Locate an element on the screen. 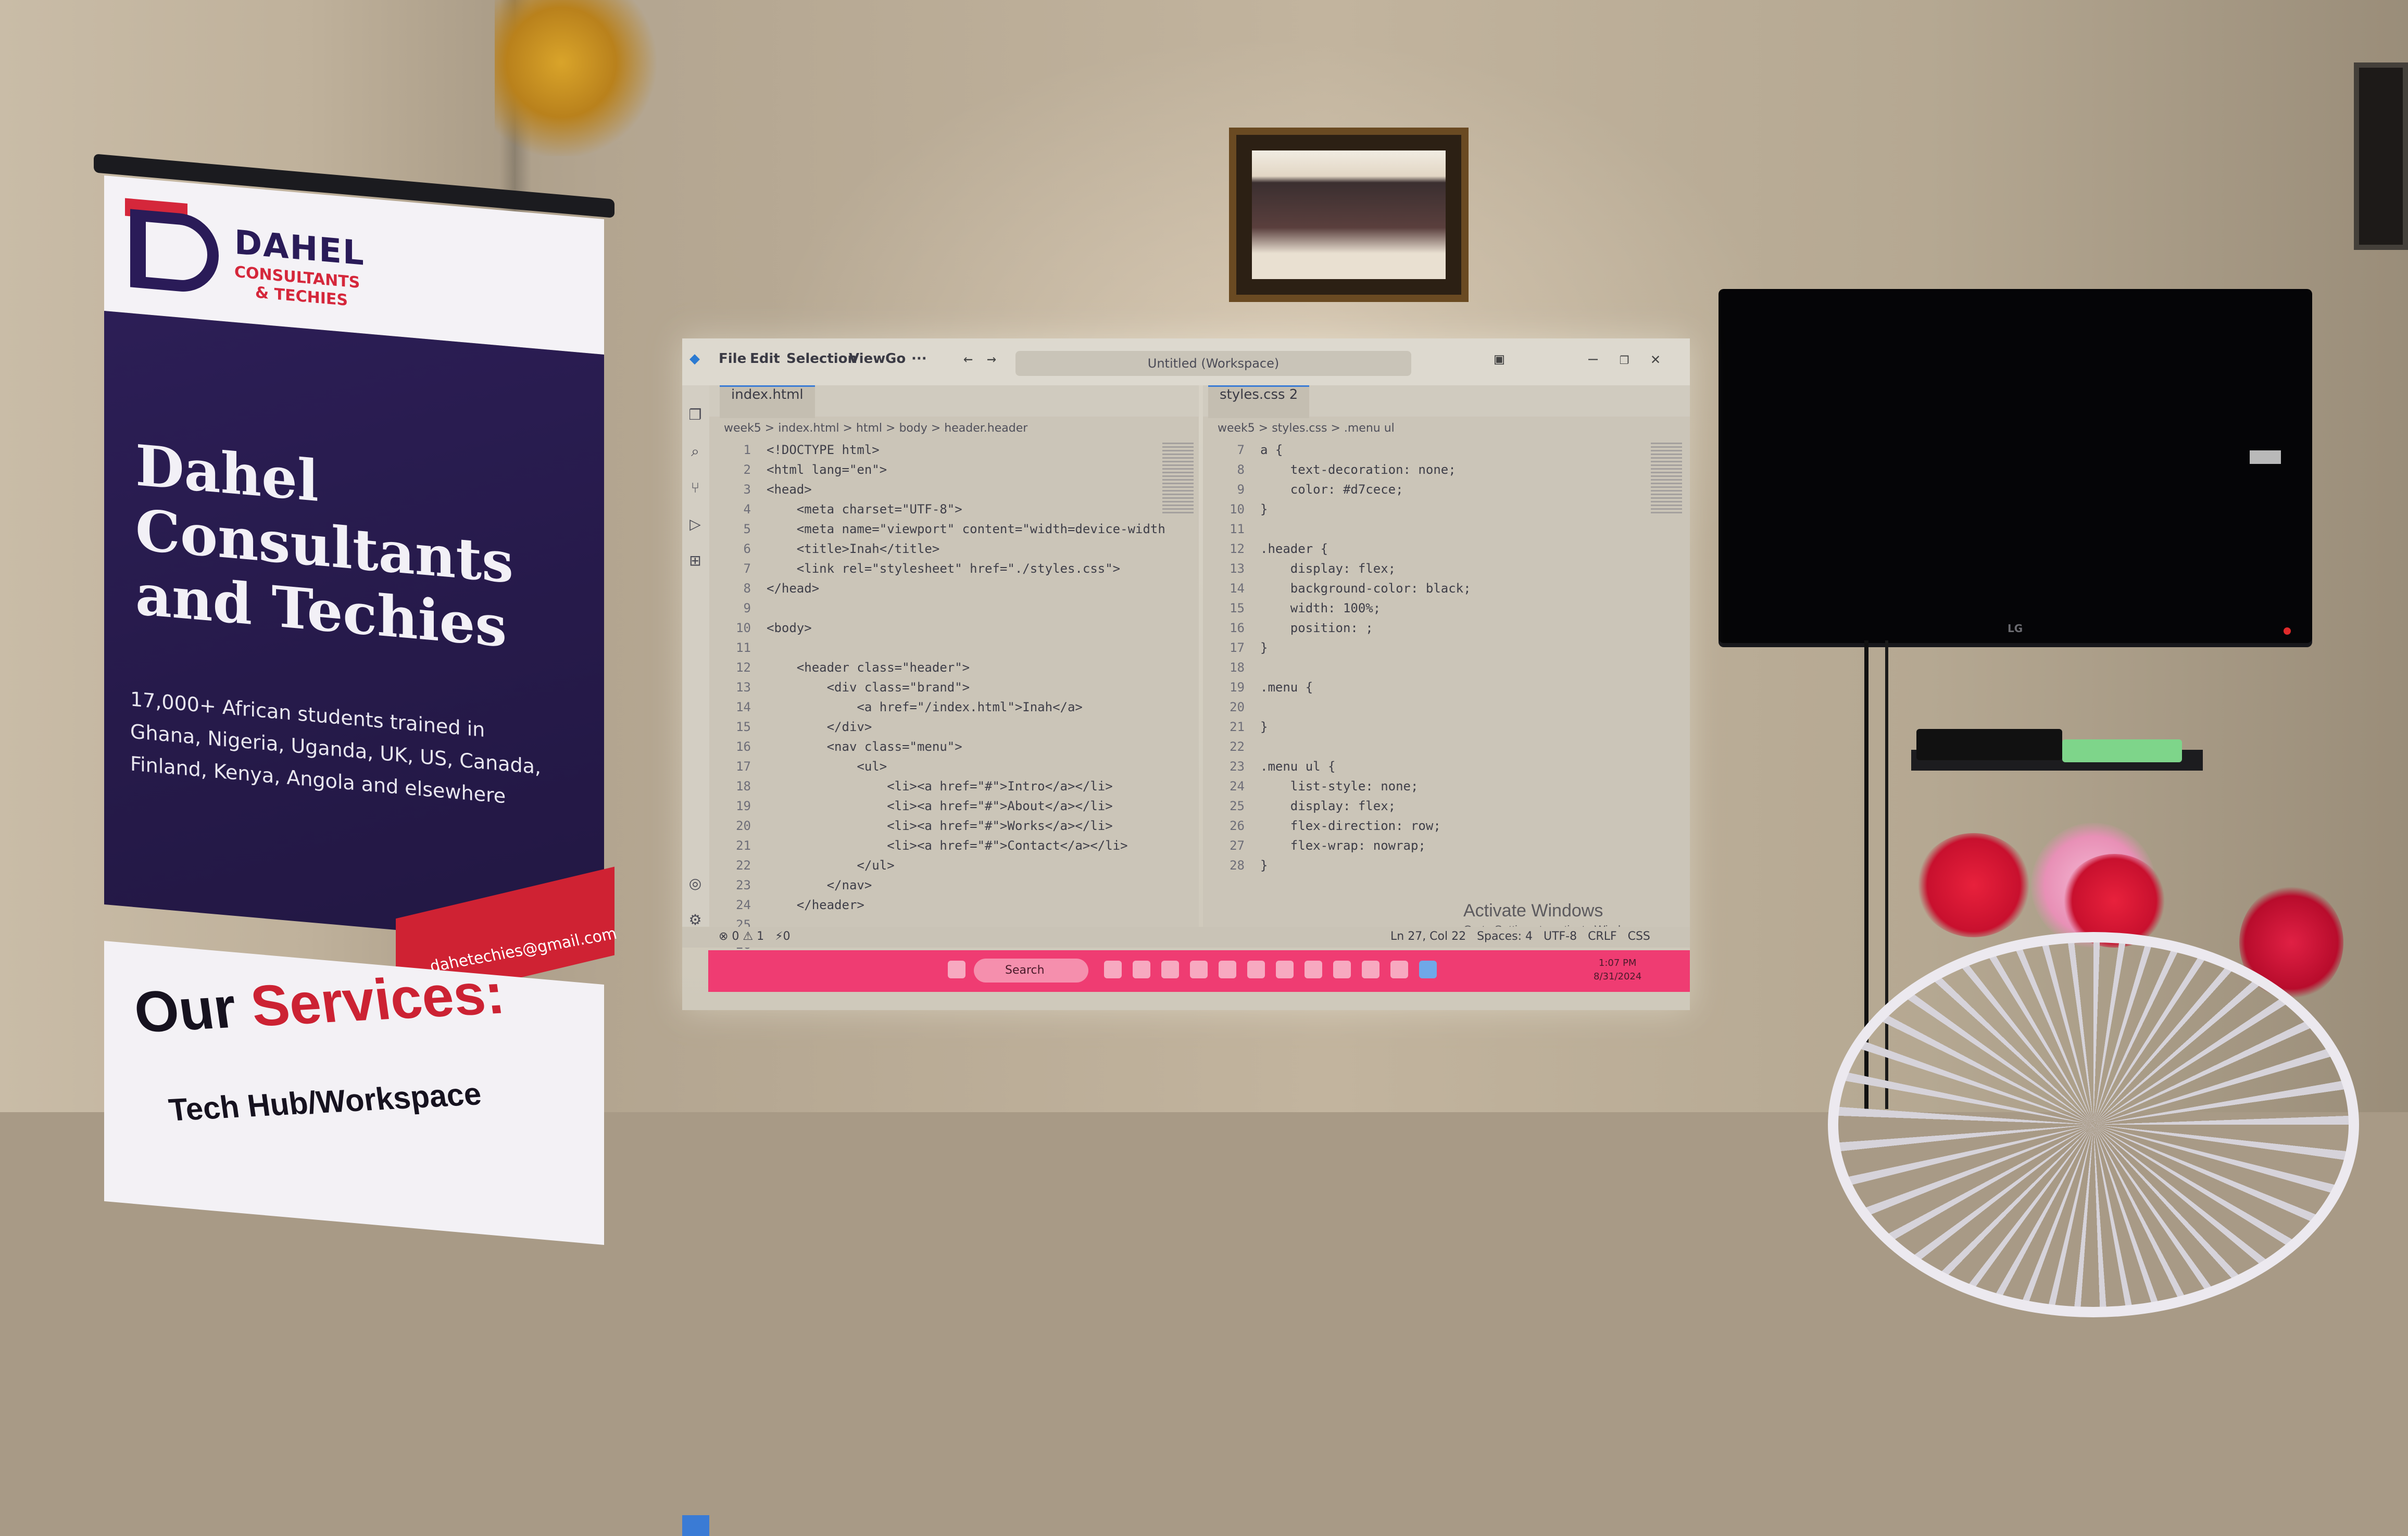  search-icon: ⌕ is located at coordinates (695, 451).